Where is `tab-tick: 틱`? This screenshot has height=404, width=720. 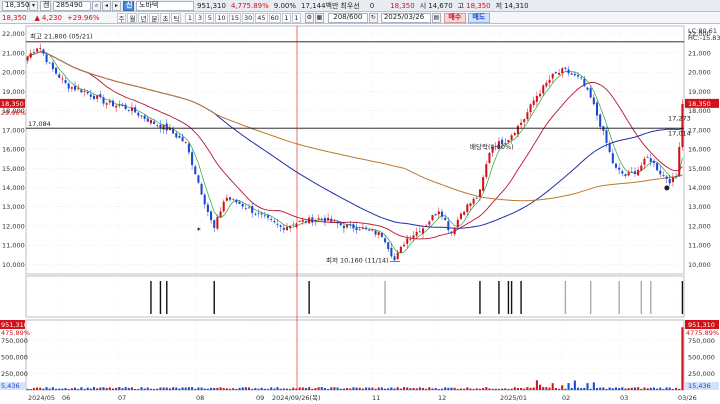 tab-tick: 틱 is located at coordinates (176, 17).